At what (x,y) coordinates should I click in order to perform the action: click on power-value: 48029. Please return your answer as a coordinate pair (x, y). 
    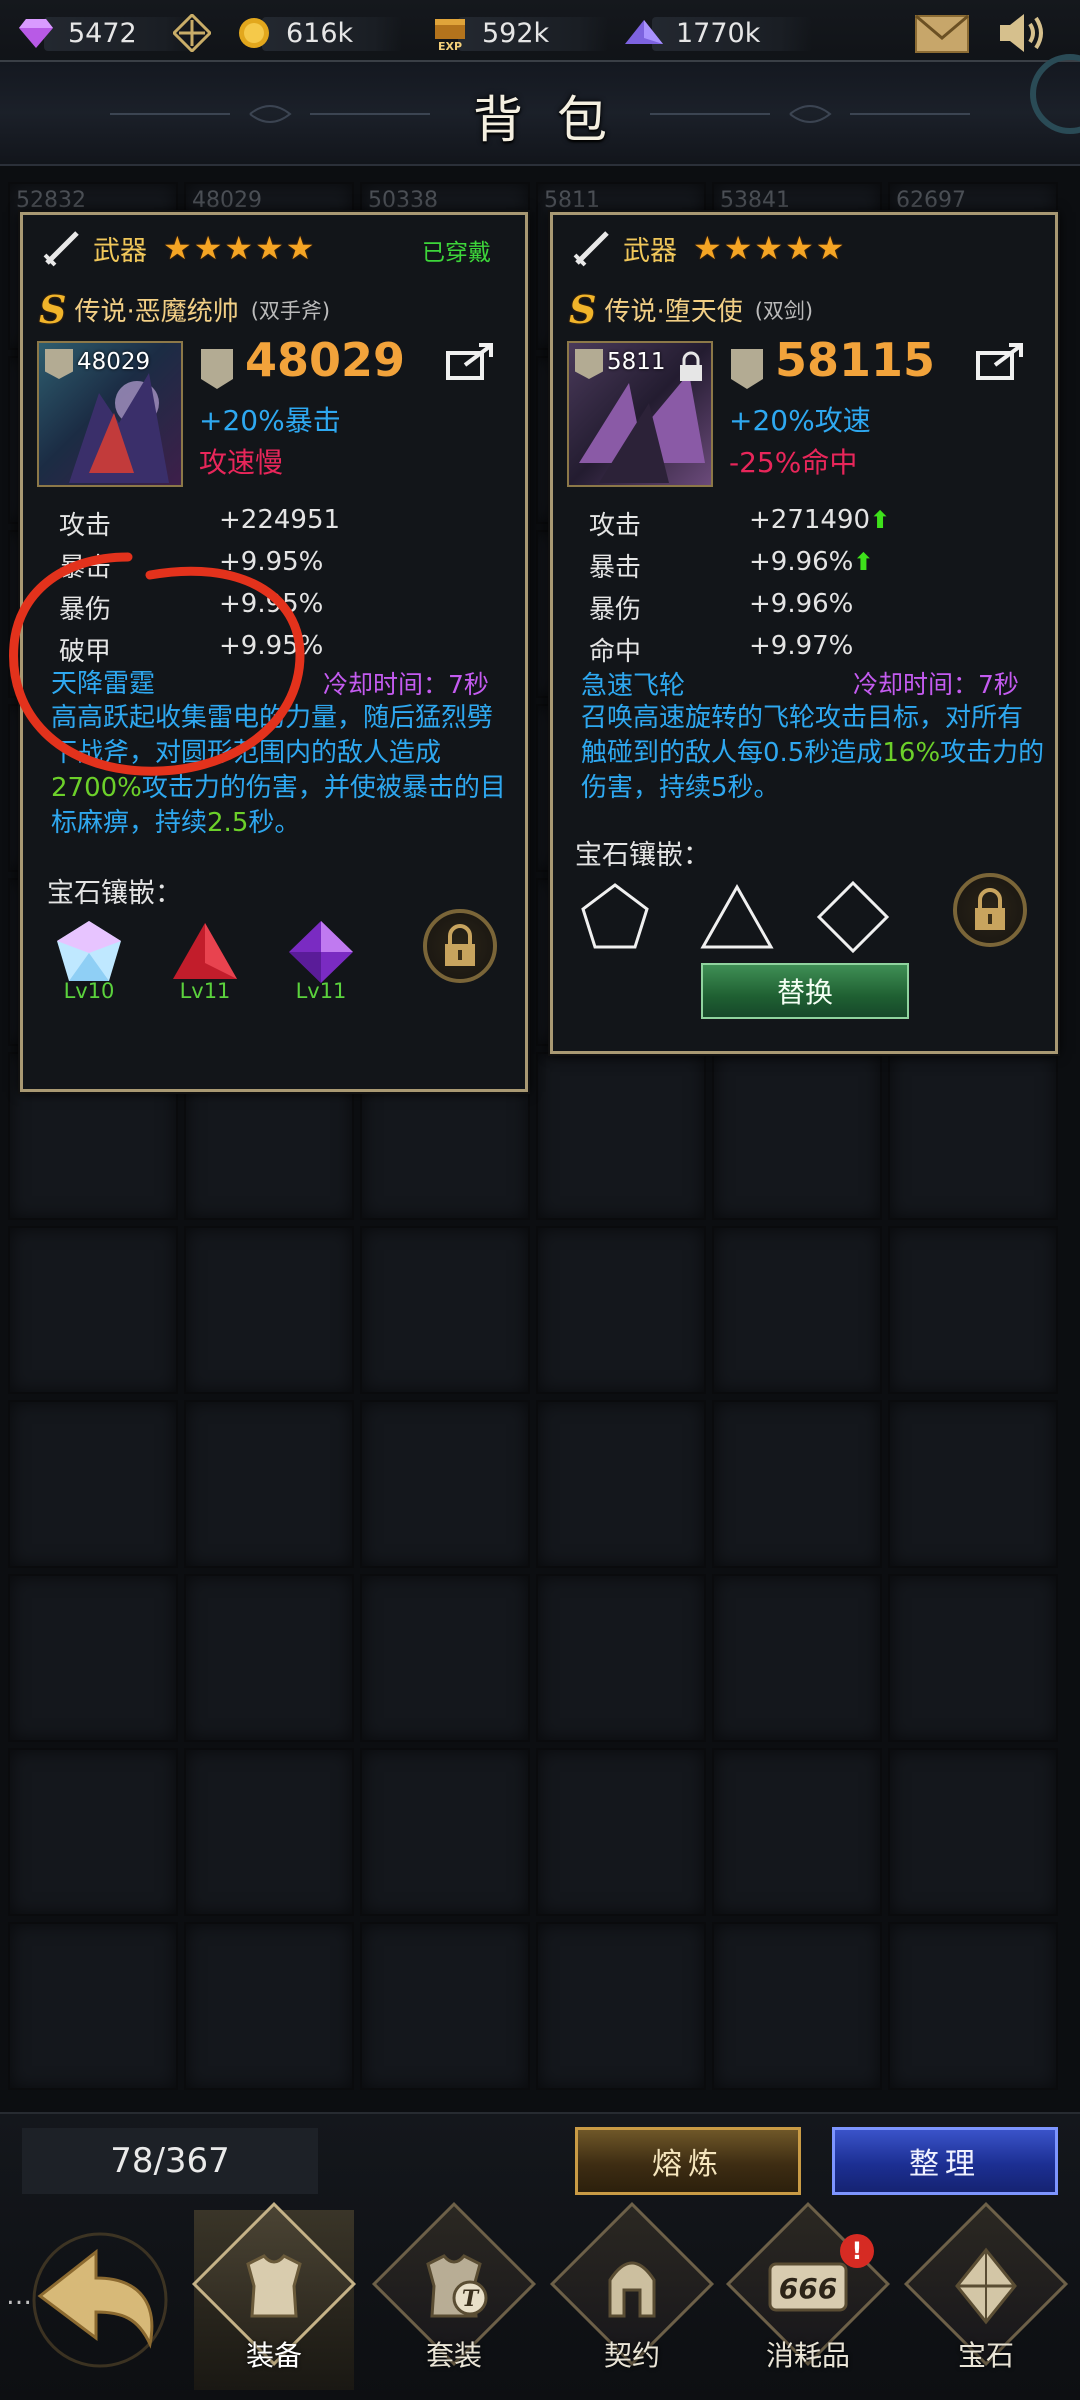
    Looking at the image, I should click on (325, 360).